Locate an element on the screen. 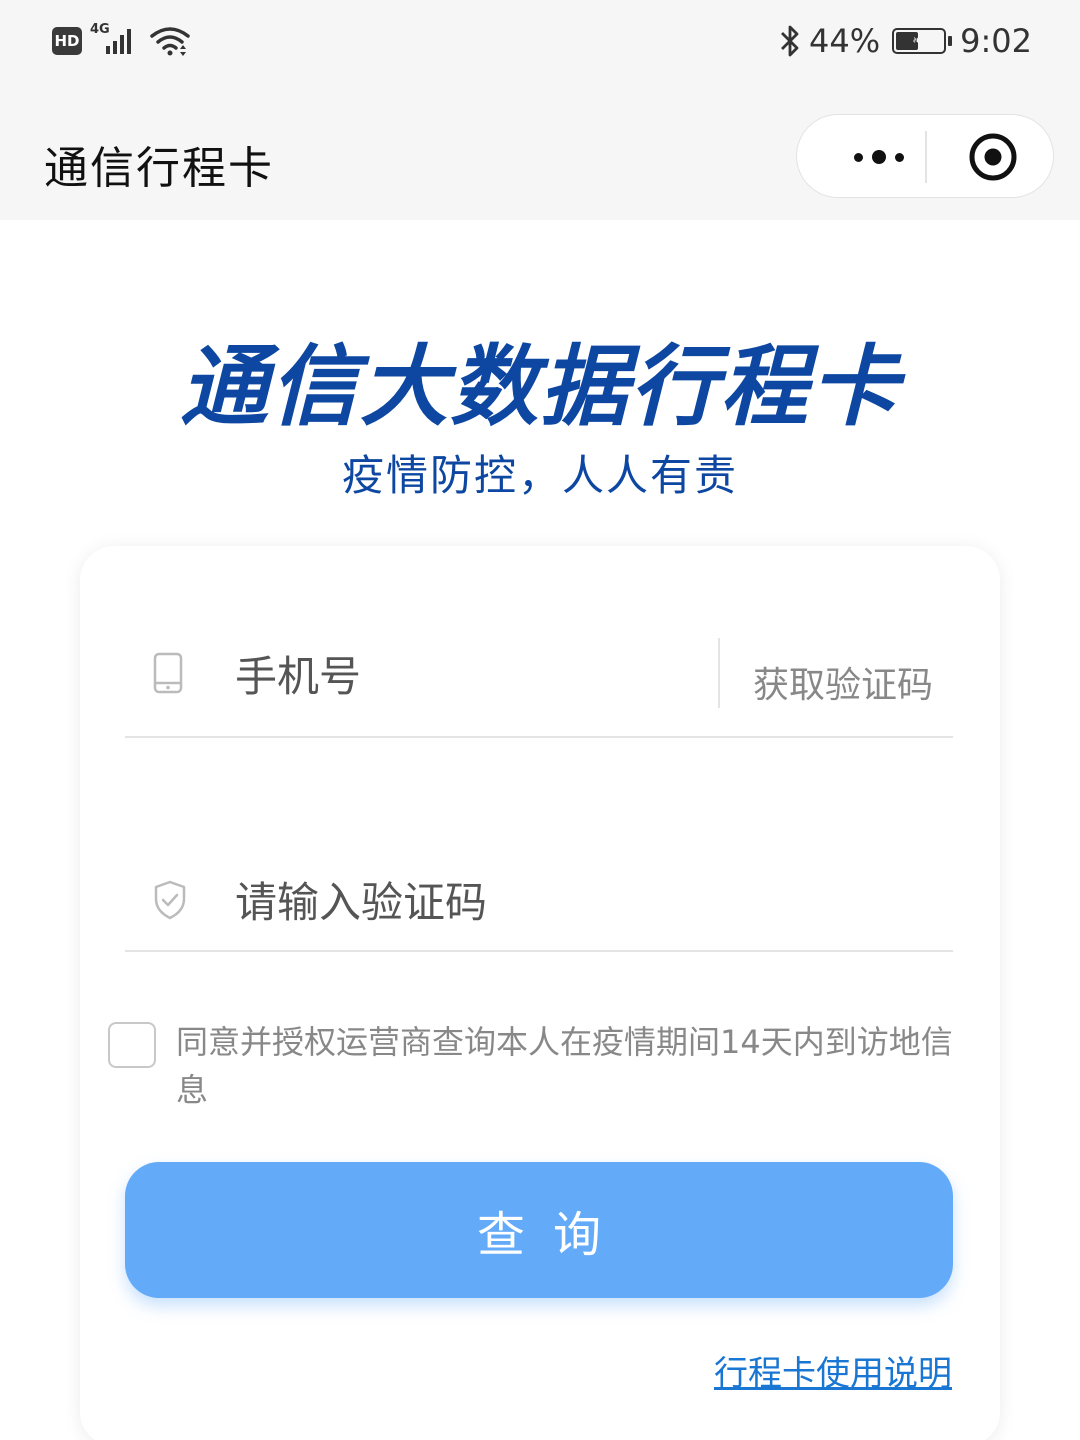 The width and height of the screenshot is (1080, 1440). status-bar: HD 4G 44% ❧ 9:02 is located at coordinates (540, 44).